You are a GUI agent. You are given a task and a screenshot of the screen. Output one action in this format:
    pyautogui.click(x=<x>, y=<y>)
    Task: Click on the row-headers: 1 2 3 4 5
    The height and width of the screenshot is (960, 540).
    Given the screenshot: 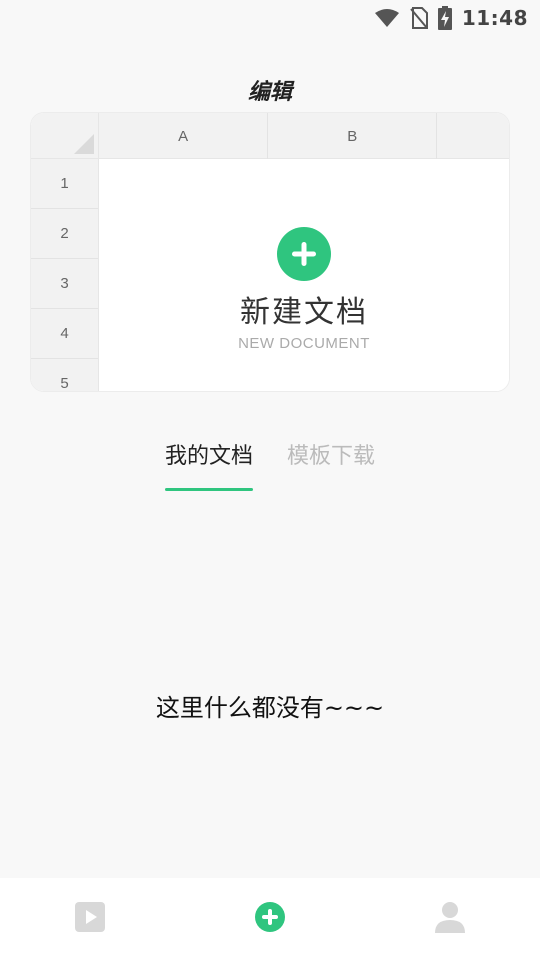 What is the action you would take?
    pyautogui.click(x=65, y=275)
    